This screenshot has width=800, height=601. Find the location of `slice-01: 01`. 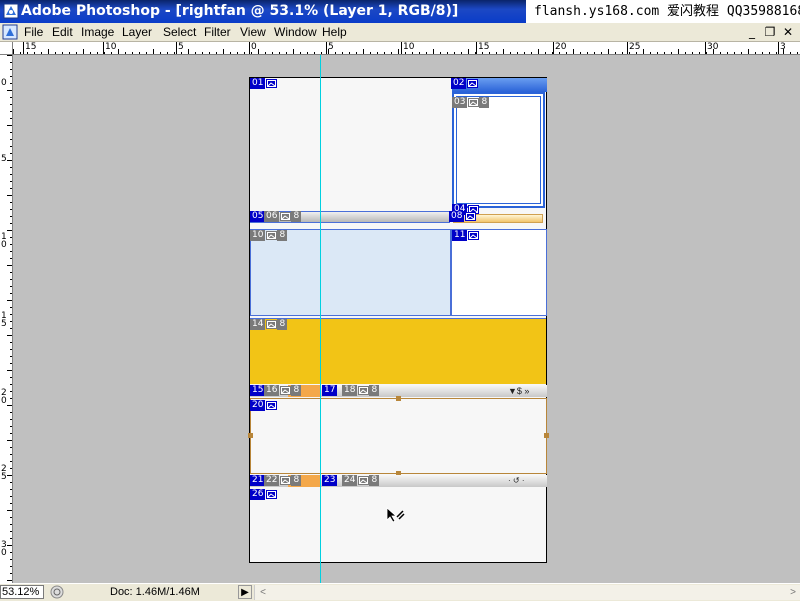

slice-01: 01 is located at coordinates (264, 83).